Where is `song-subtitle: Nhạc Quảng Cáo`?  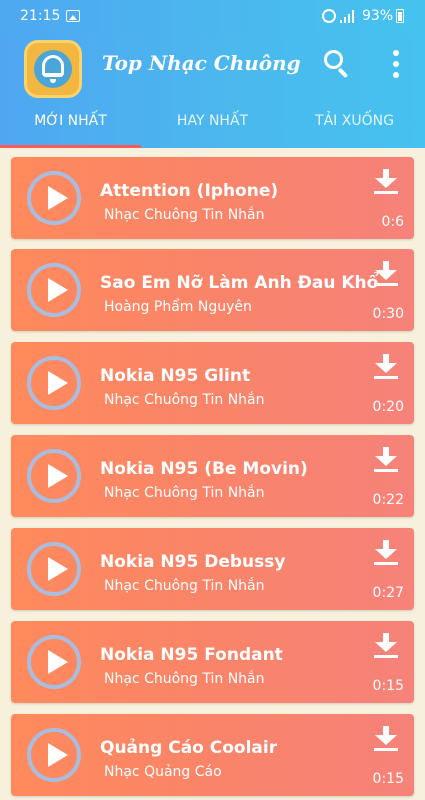
song-subtitle: Nhạc Quảng Cáo is located at coordinates (163, 772).